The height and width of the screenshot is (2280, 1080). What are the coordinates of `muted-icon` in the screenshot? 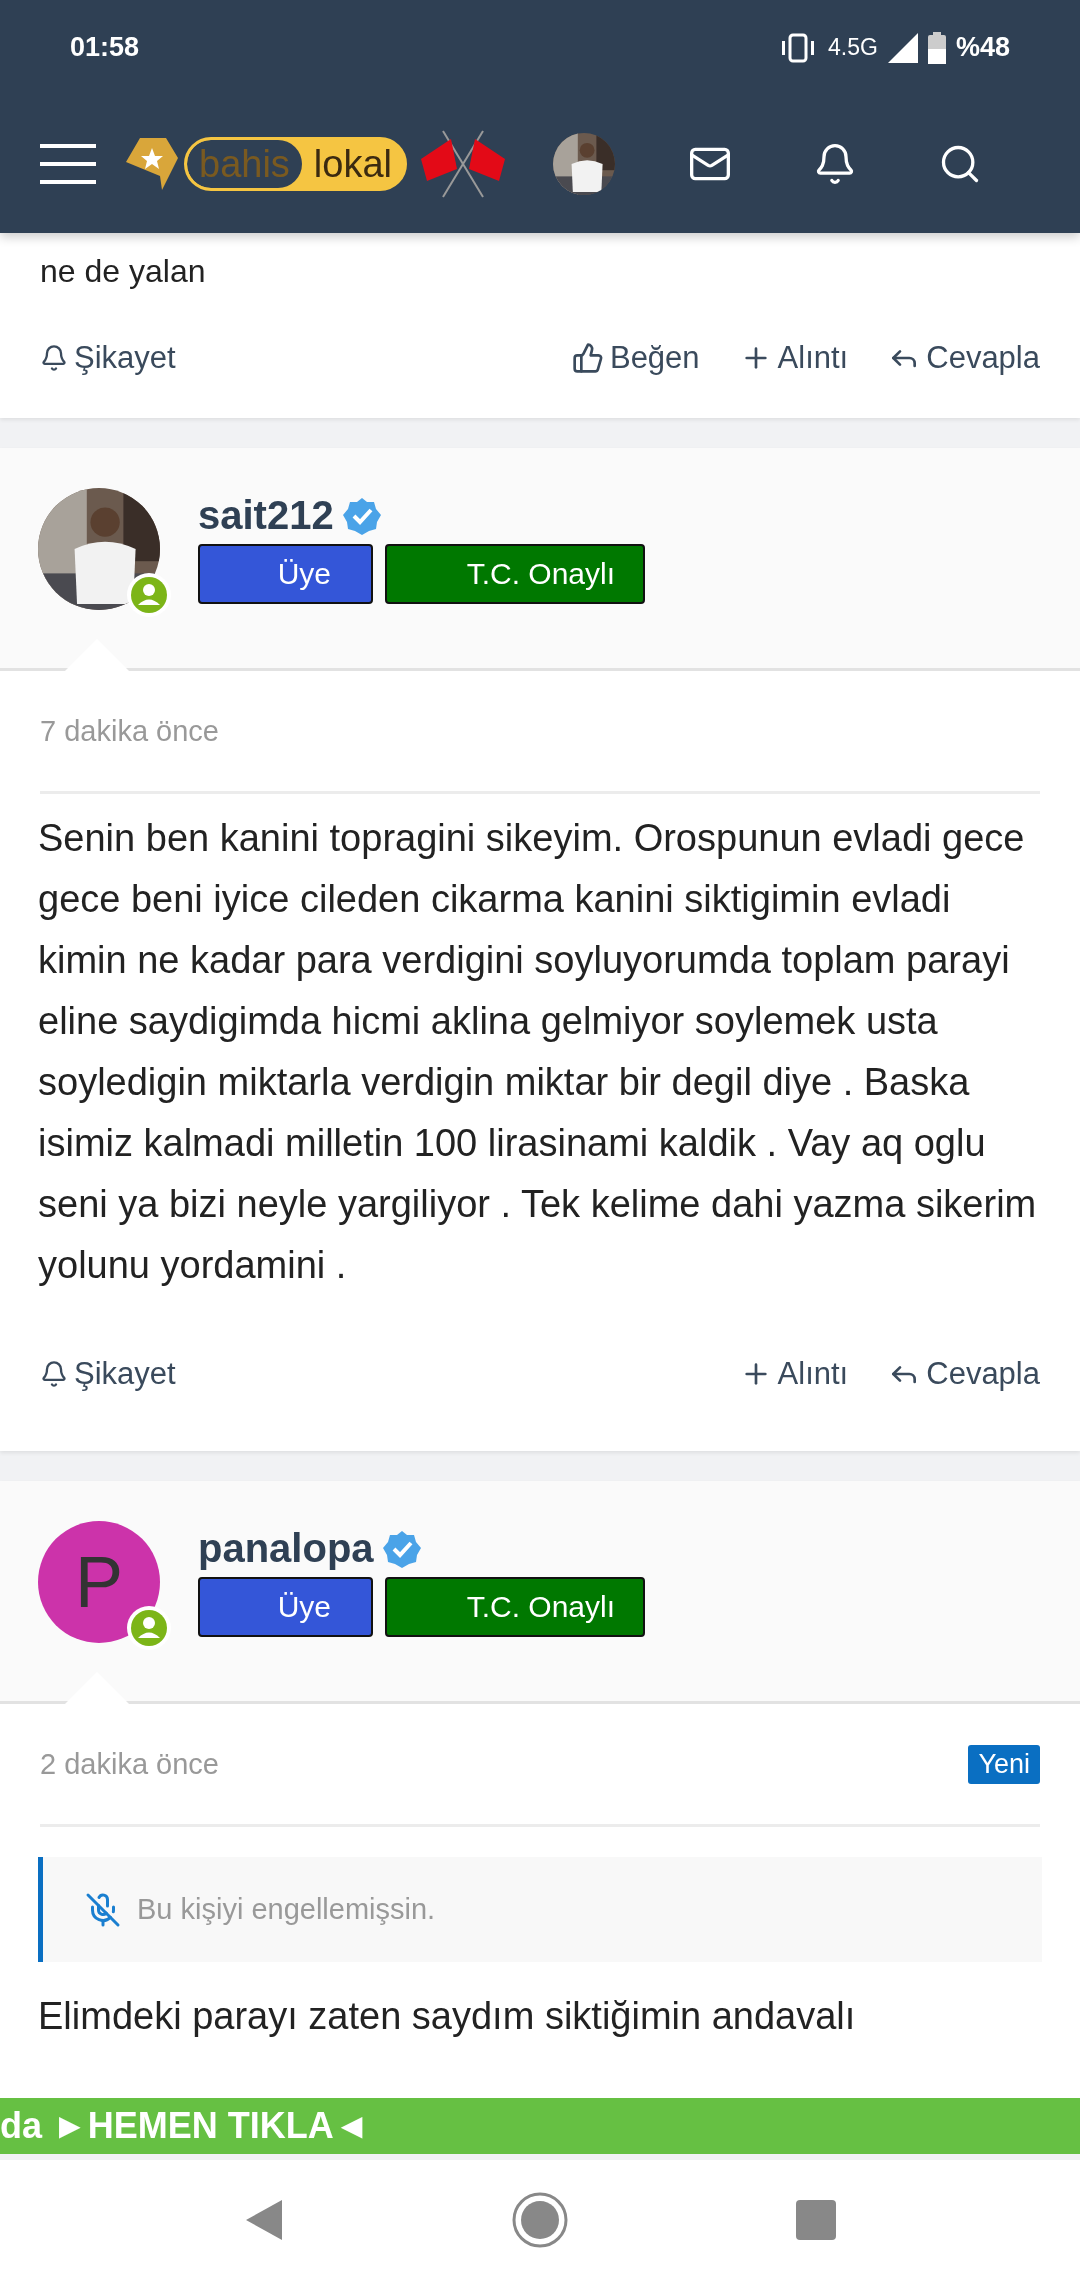 It's located at (103, 1909).